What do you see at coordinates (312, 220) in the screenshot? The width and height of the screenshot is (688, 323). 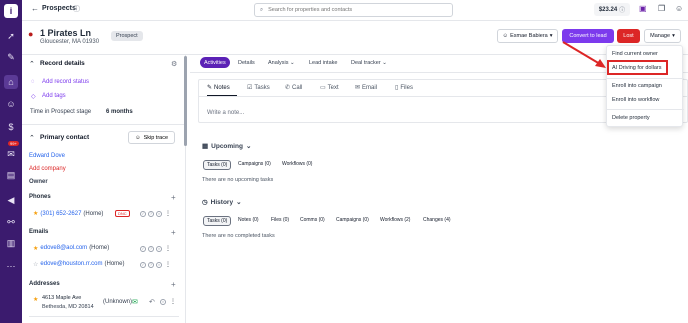 I see `history-chip-comms: Comms (0)` at bounding box center [312, 220].